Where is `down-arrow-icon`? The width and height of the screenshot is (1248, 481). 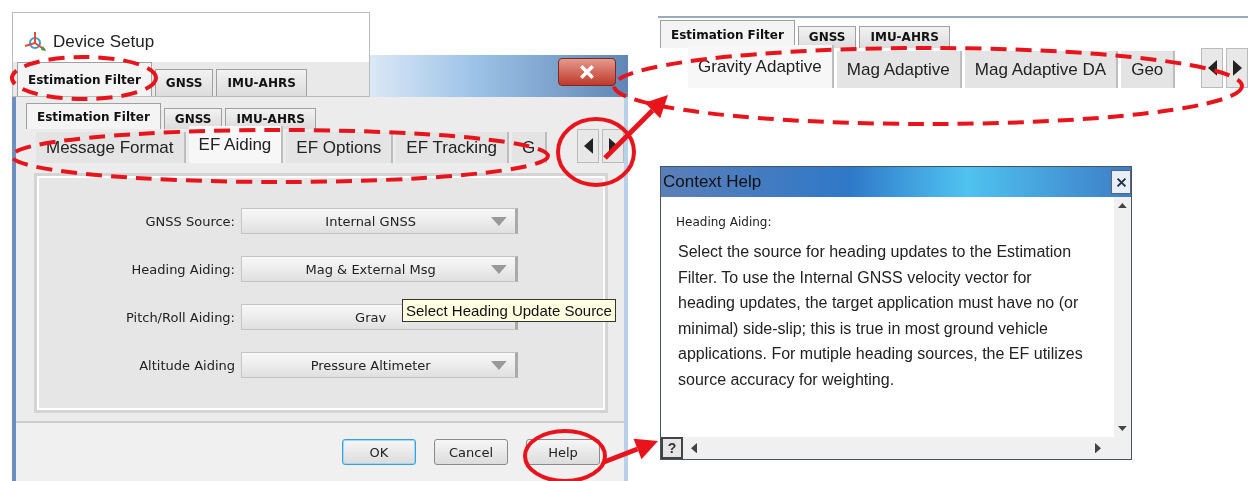
down-arrow-icon is located at coordinates (1122, 428).